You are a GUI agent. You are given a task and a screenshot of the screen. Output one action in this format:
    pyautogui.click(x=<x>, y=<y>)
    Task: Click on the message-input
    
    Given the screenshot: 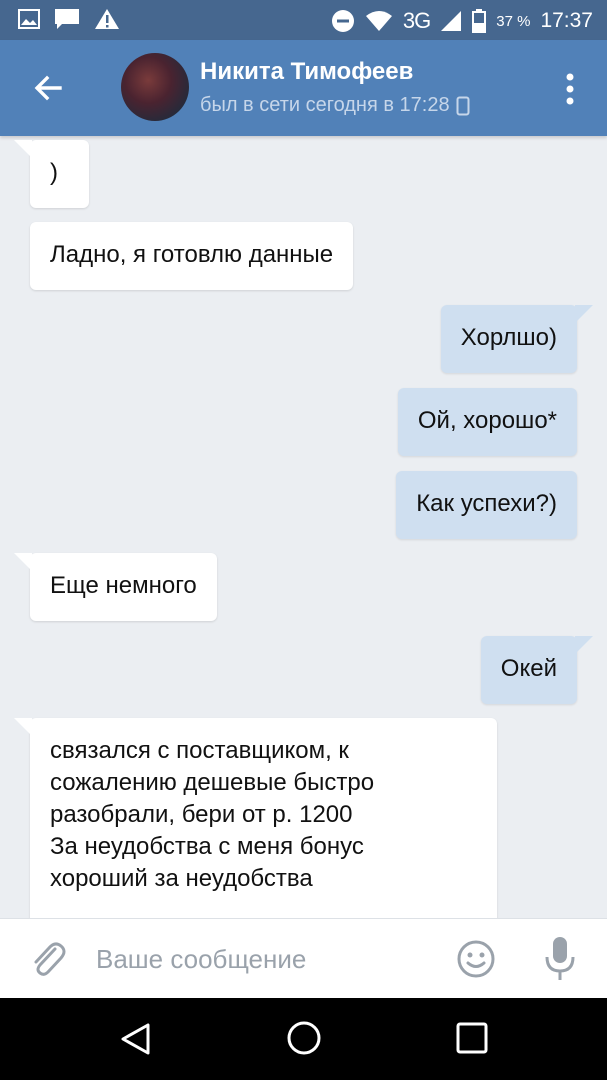 What is the action you would take?
    pyautogui.click(x=266, y=959)
    